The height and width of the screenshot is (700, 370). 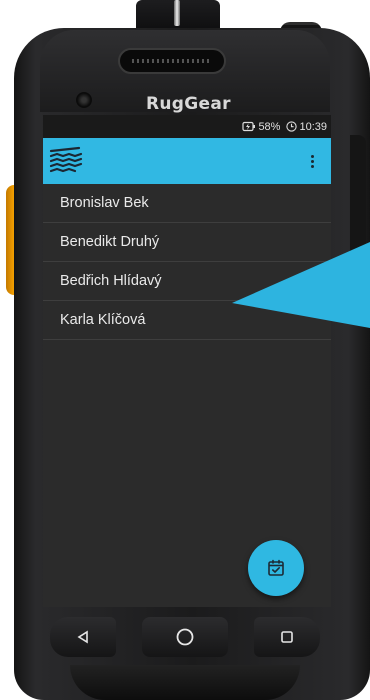 What do you see at coordinates (269, 126) in the screenshot?
I see `battery-level: 58%` at bounding box center [269, 126].